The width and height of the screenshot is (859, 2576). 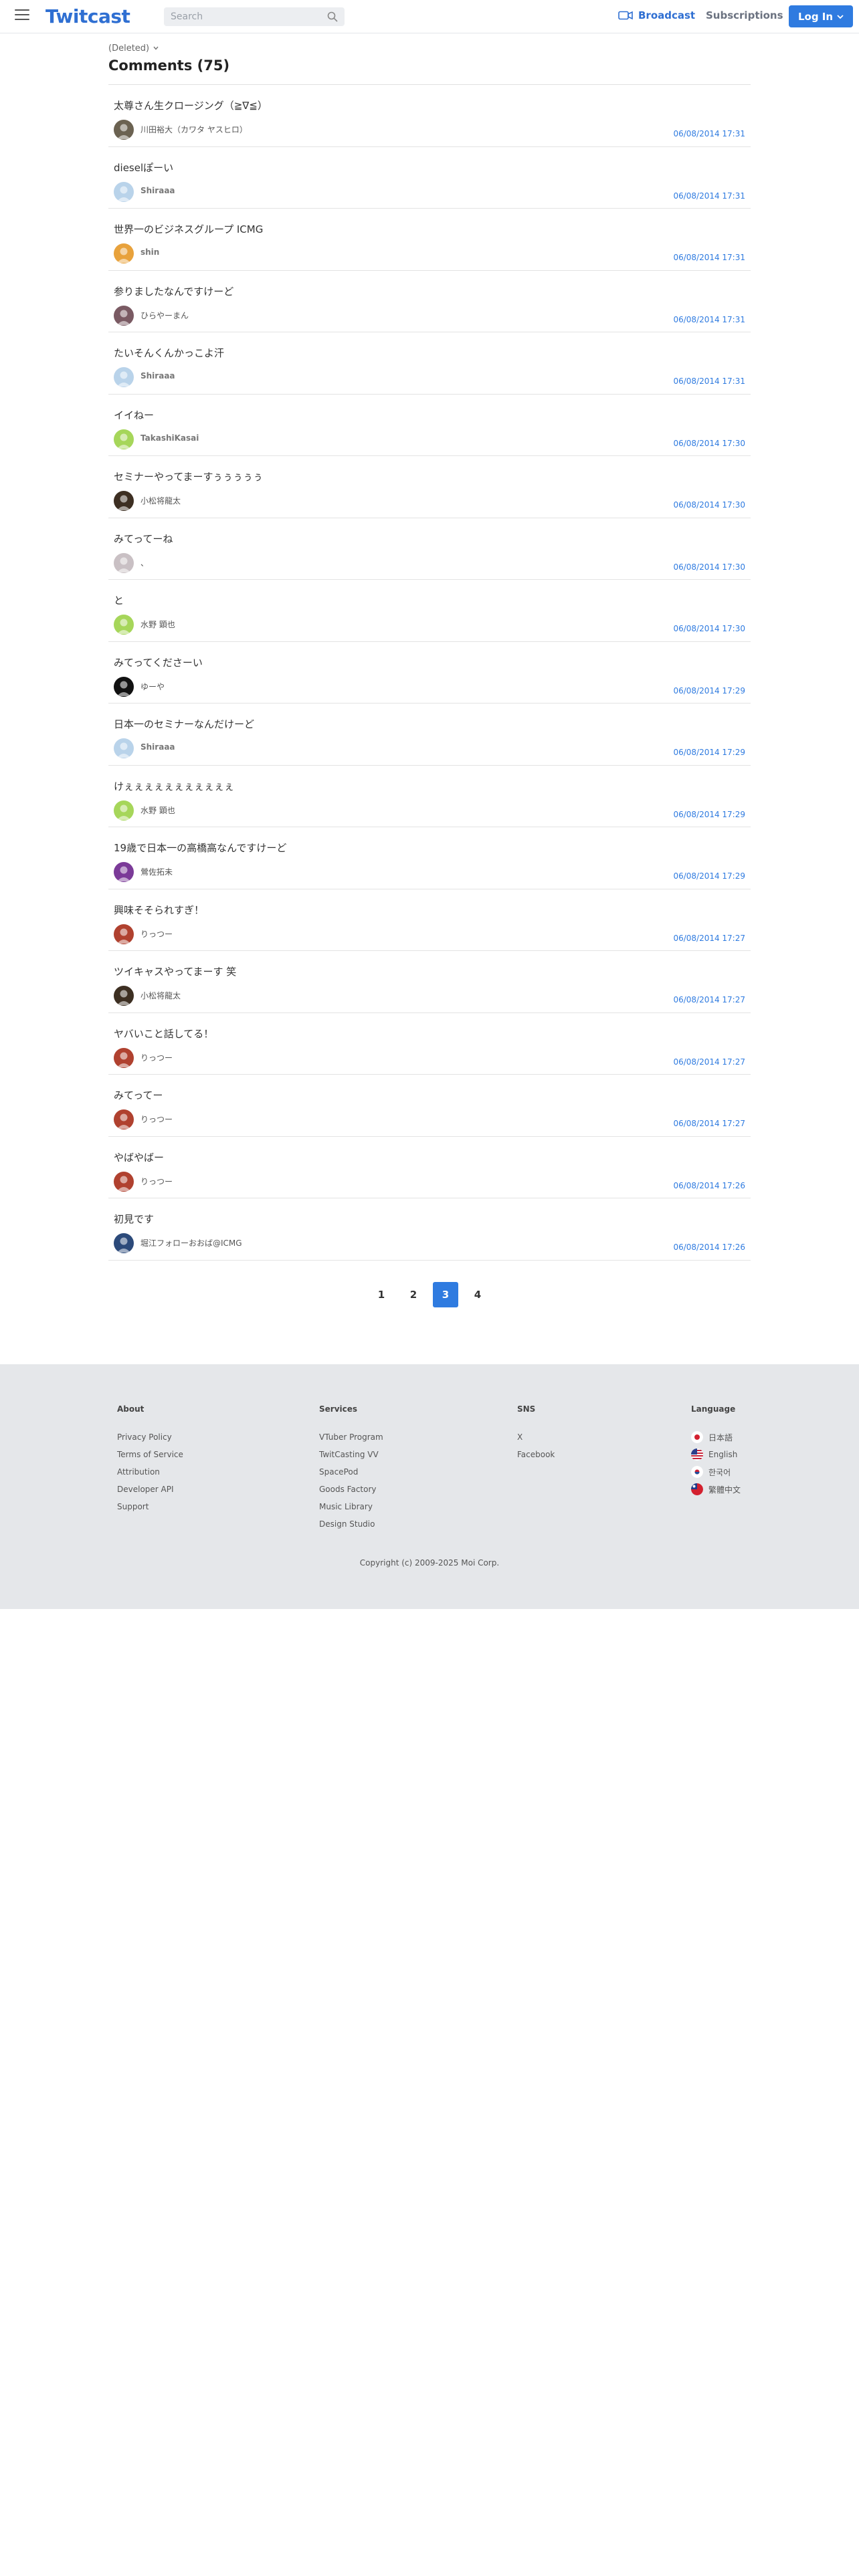 I want to click on comment-username: 川田裕大（カワタ ヤスヒロ）, so click(x=194, y=129).